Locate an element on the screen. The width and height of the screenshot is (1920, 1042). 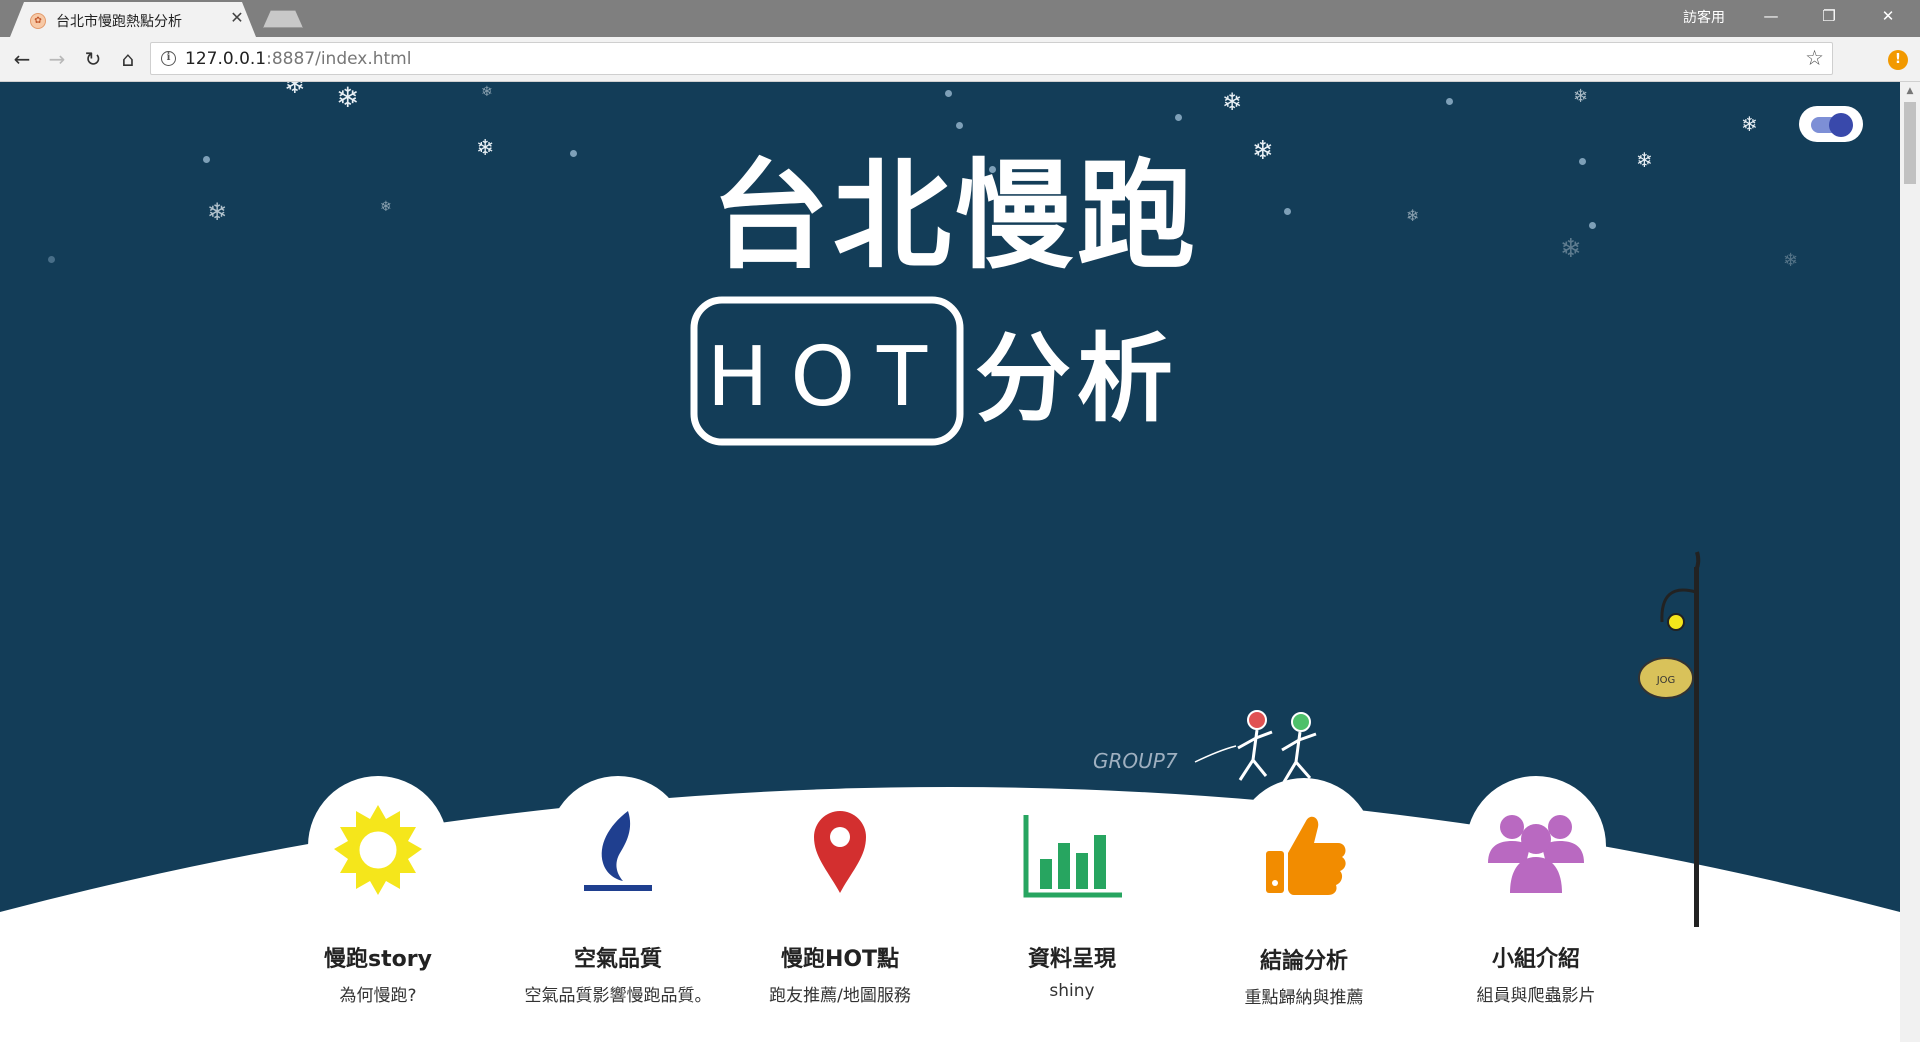
tab-title: 台北市慢跑熱點分析 is located at coordinates (119, 22).